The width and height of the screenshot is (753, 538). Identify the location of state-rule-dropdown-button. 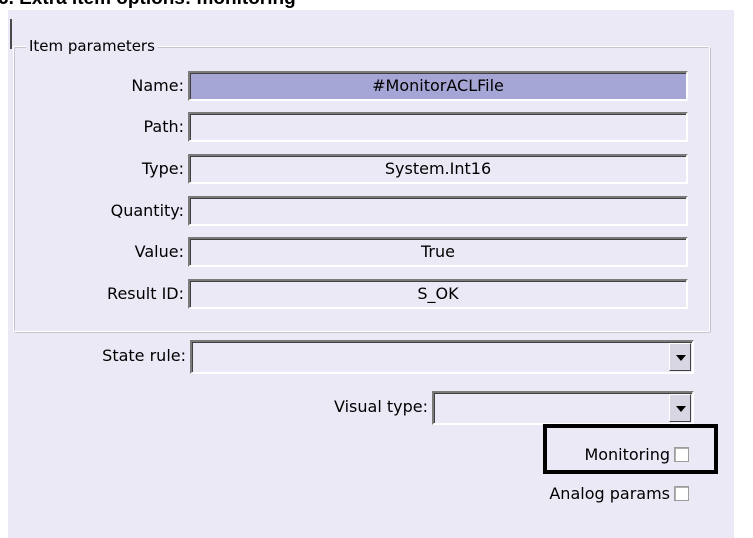
(680, 357).